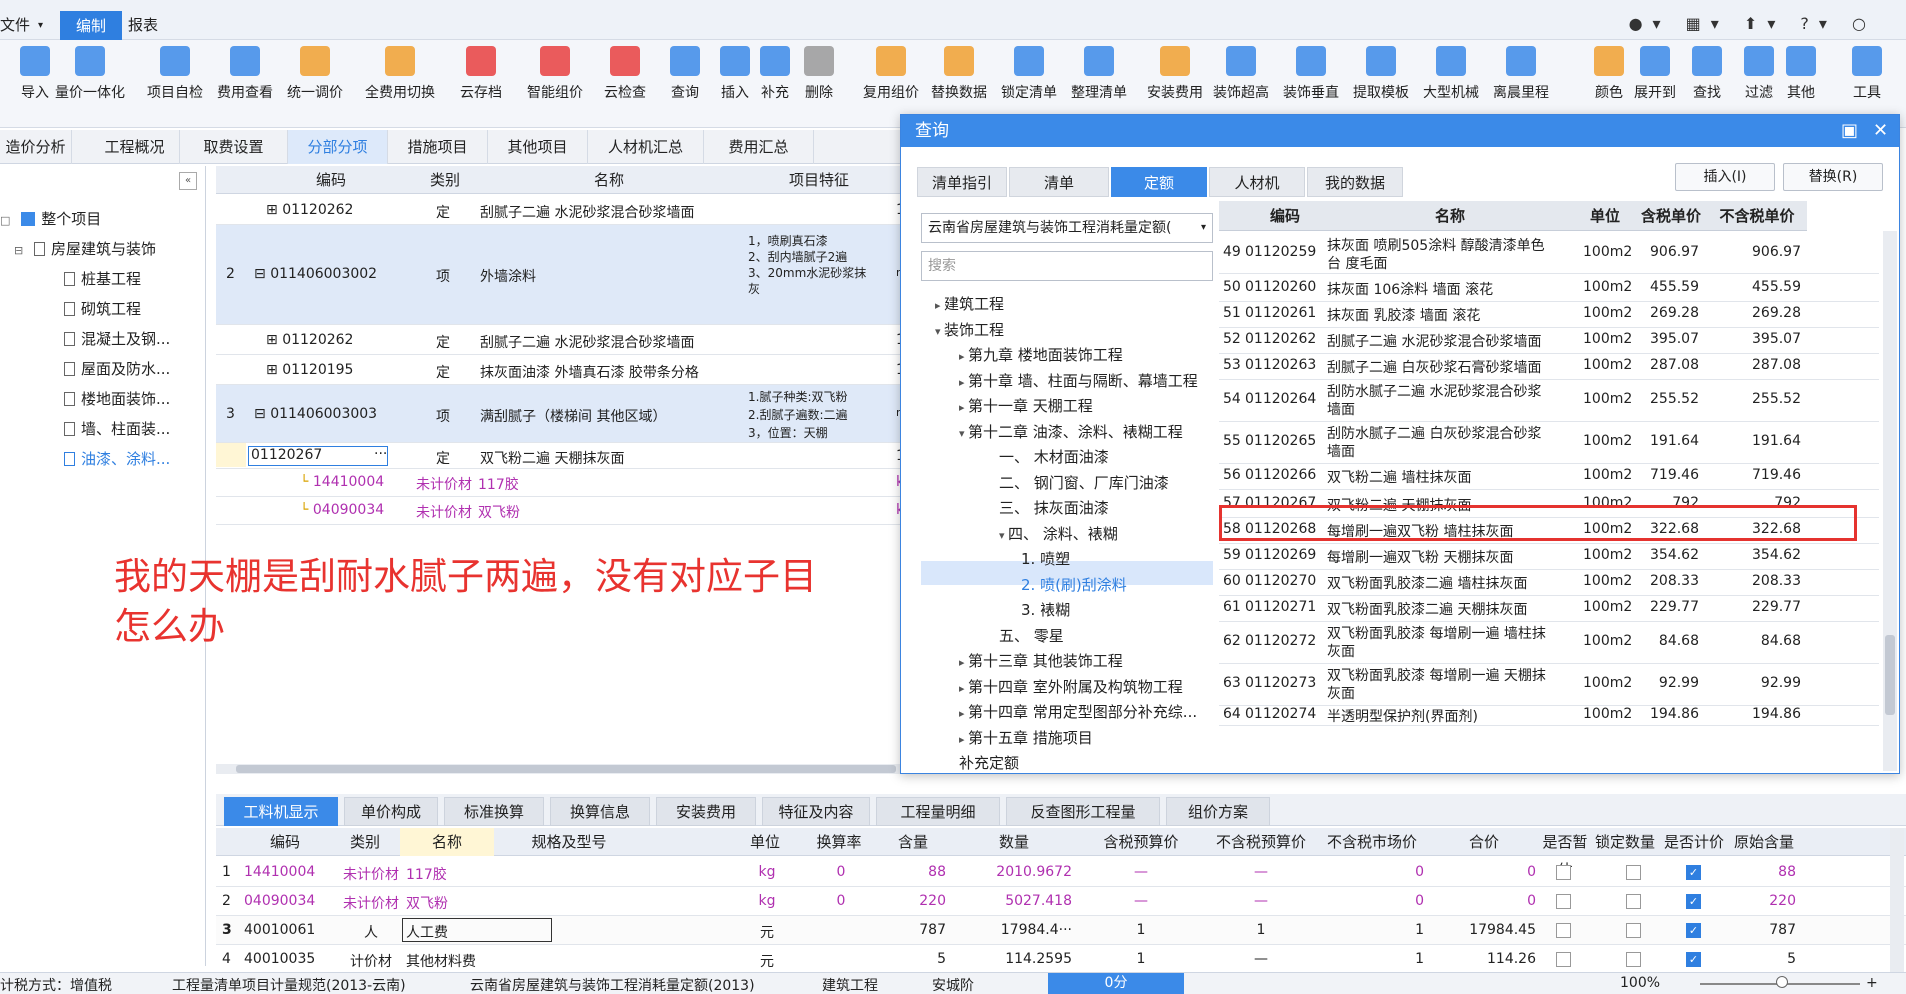  Describe the element at coordinates (447, 842) in the screenshot. I see `bottom-col-2: 名称` at that location.